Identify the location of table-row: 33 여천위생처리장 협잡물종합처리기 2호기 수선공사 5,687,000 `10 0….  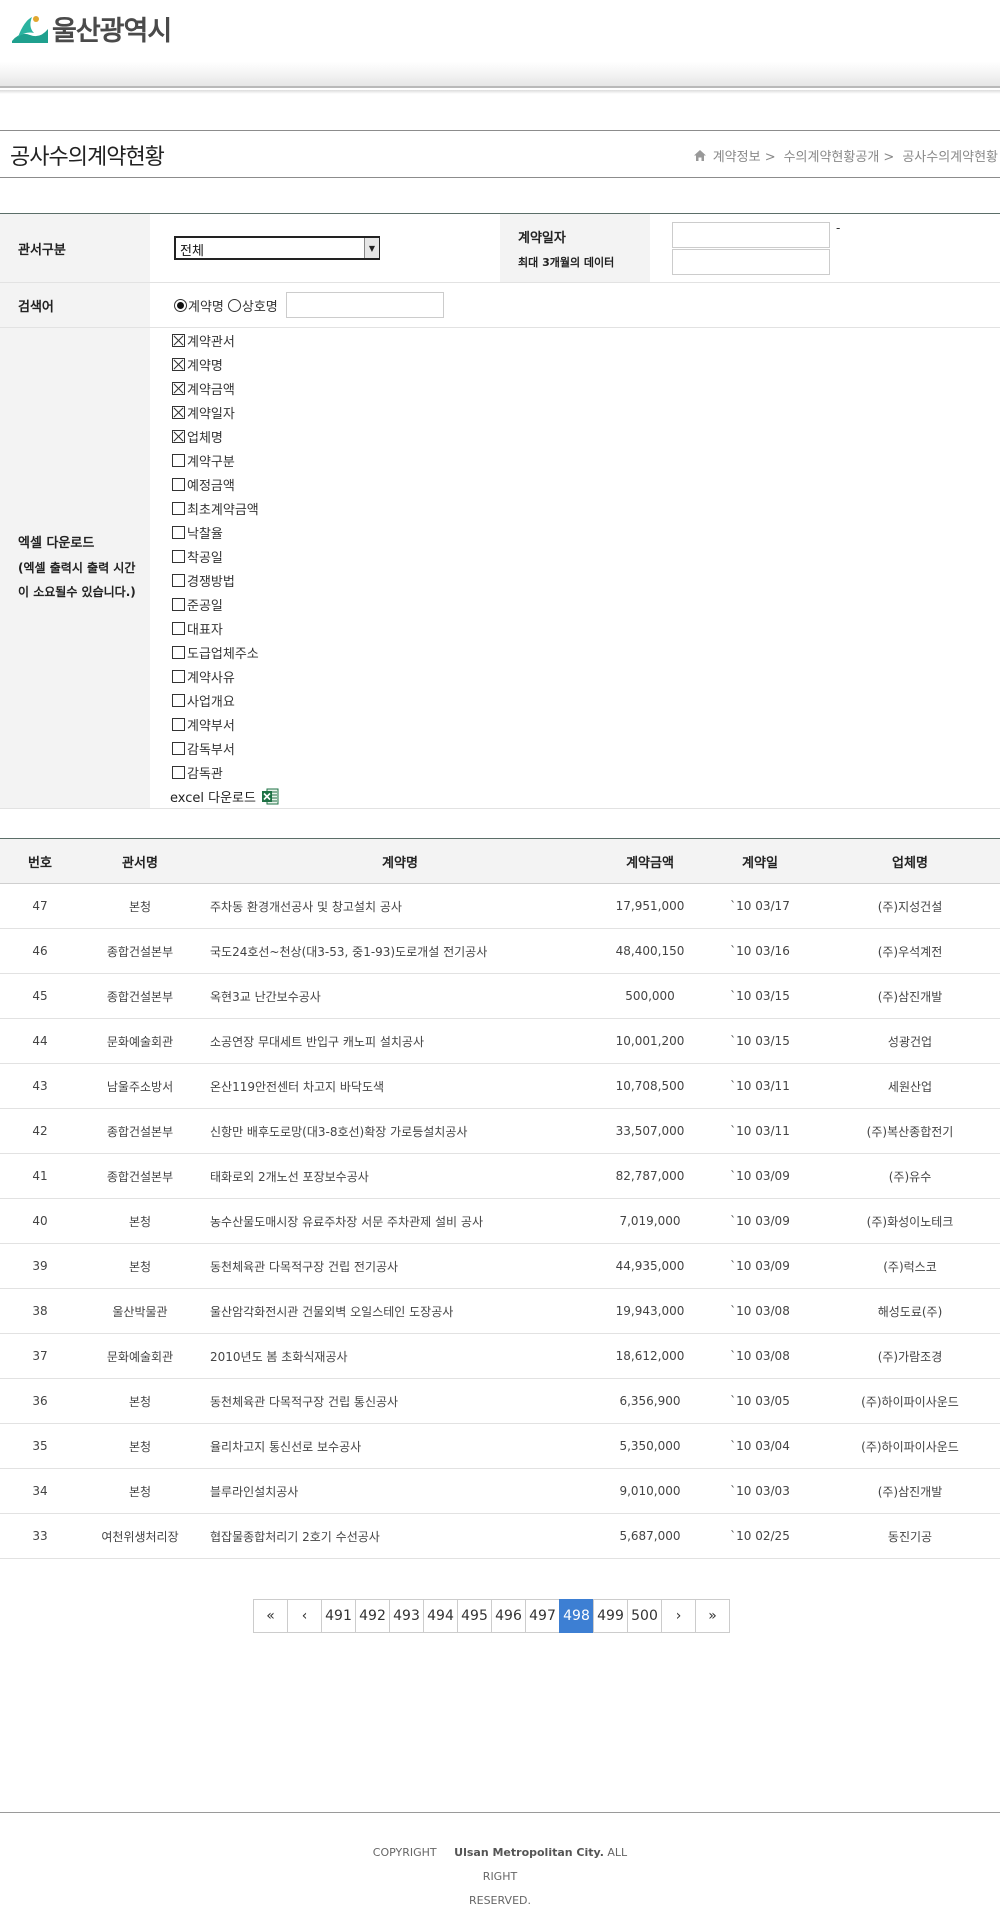
(500, 1536).